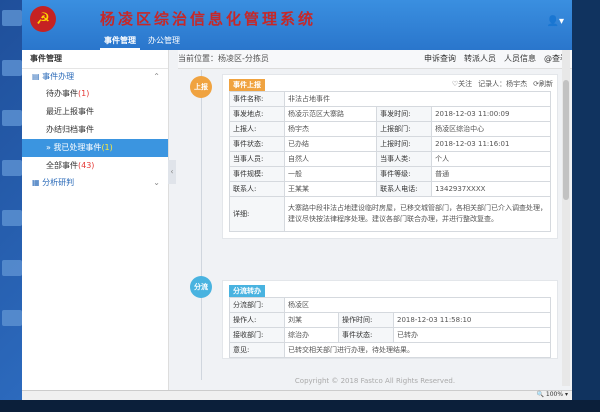 This screenshot has width=600, height=412. I want to click on field-key: 意见:, so click(257, 350).